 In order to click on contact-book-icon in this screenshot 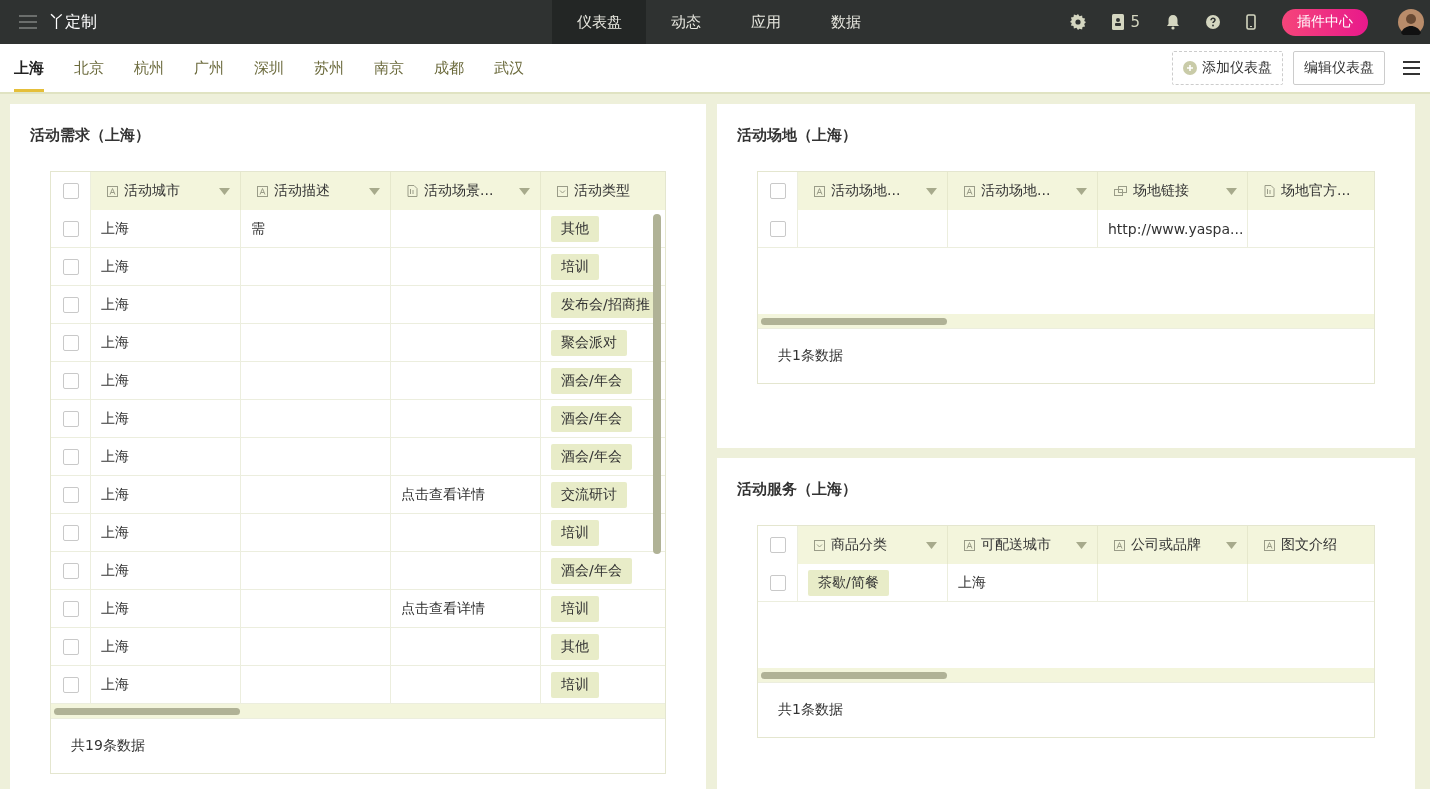, I will do `click(1118, 22)`.